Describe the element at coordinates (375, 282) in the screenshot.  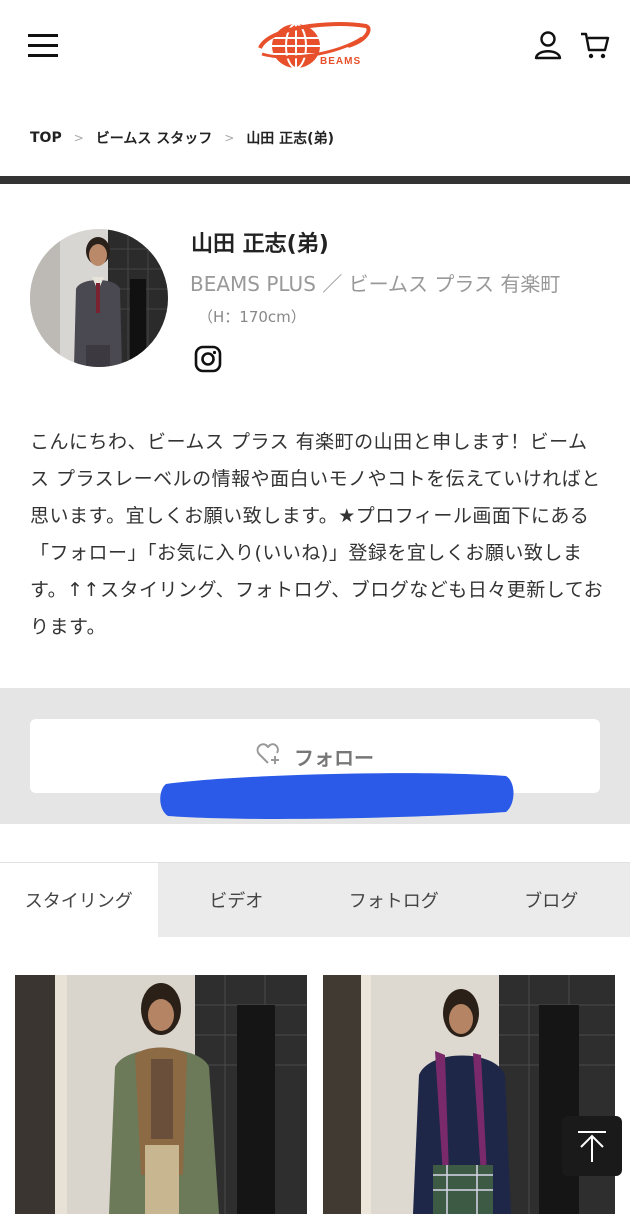
I see `shop-name: BEAMS PLUS ／ ビームス プラス 有楽町` at that location.